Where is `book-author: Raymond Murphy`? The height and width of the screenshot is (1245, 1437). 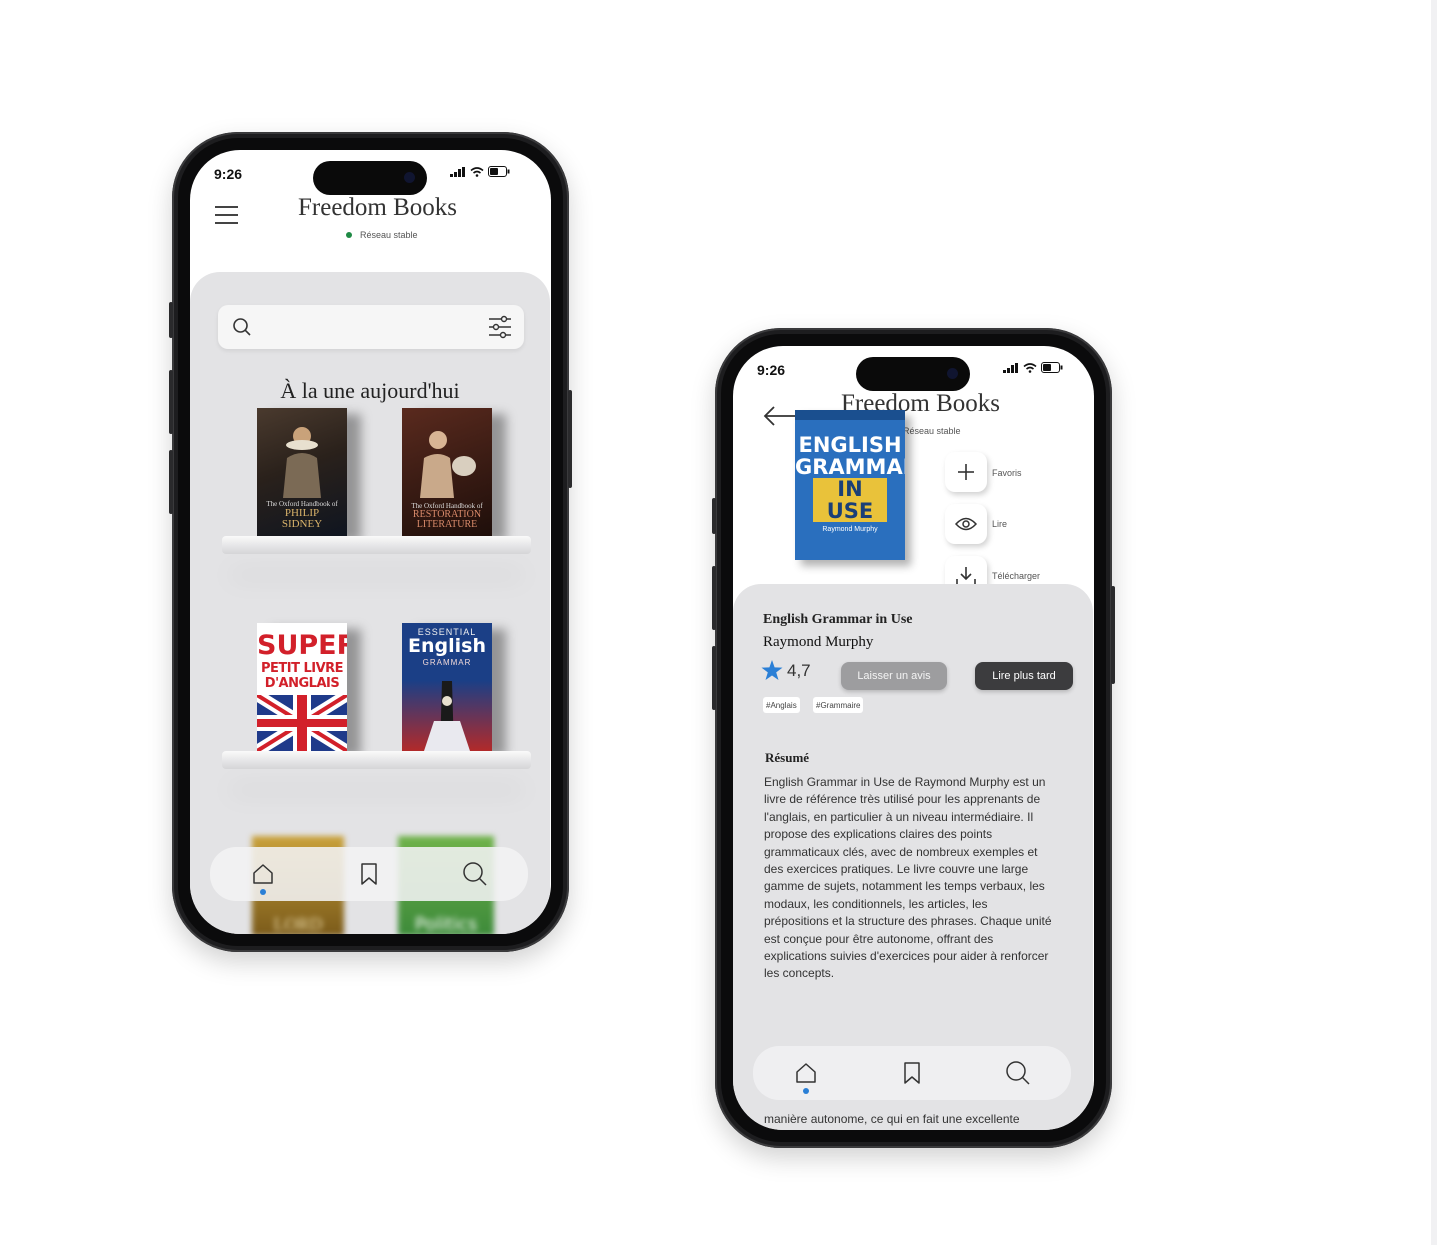 book-author: Raymond Murphy is located at coordinates (818, 642).